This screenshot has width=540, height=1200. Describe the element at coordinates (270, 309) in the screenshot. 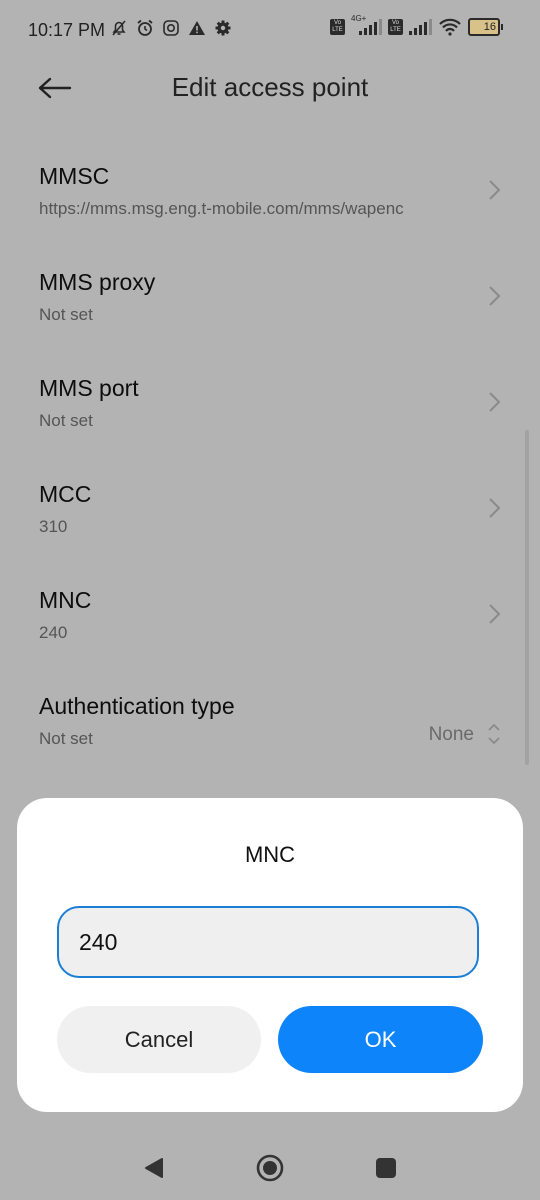

I see `list-item-mms-proxy: MMS proxy Not set` at that location.